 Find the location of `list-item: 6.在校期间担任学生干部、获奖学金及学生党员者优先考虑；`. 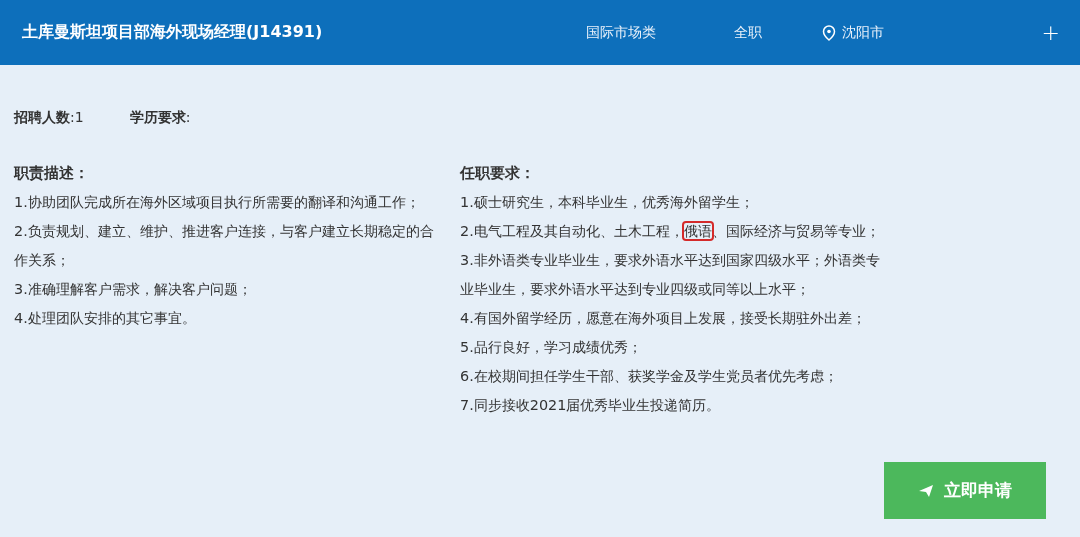

list-item: 6.在校期间担任学生干部、获奖学金及学生党员者优先考虑； is located at coordinates (649, 376).